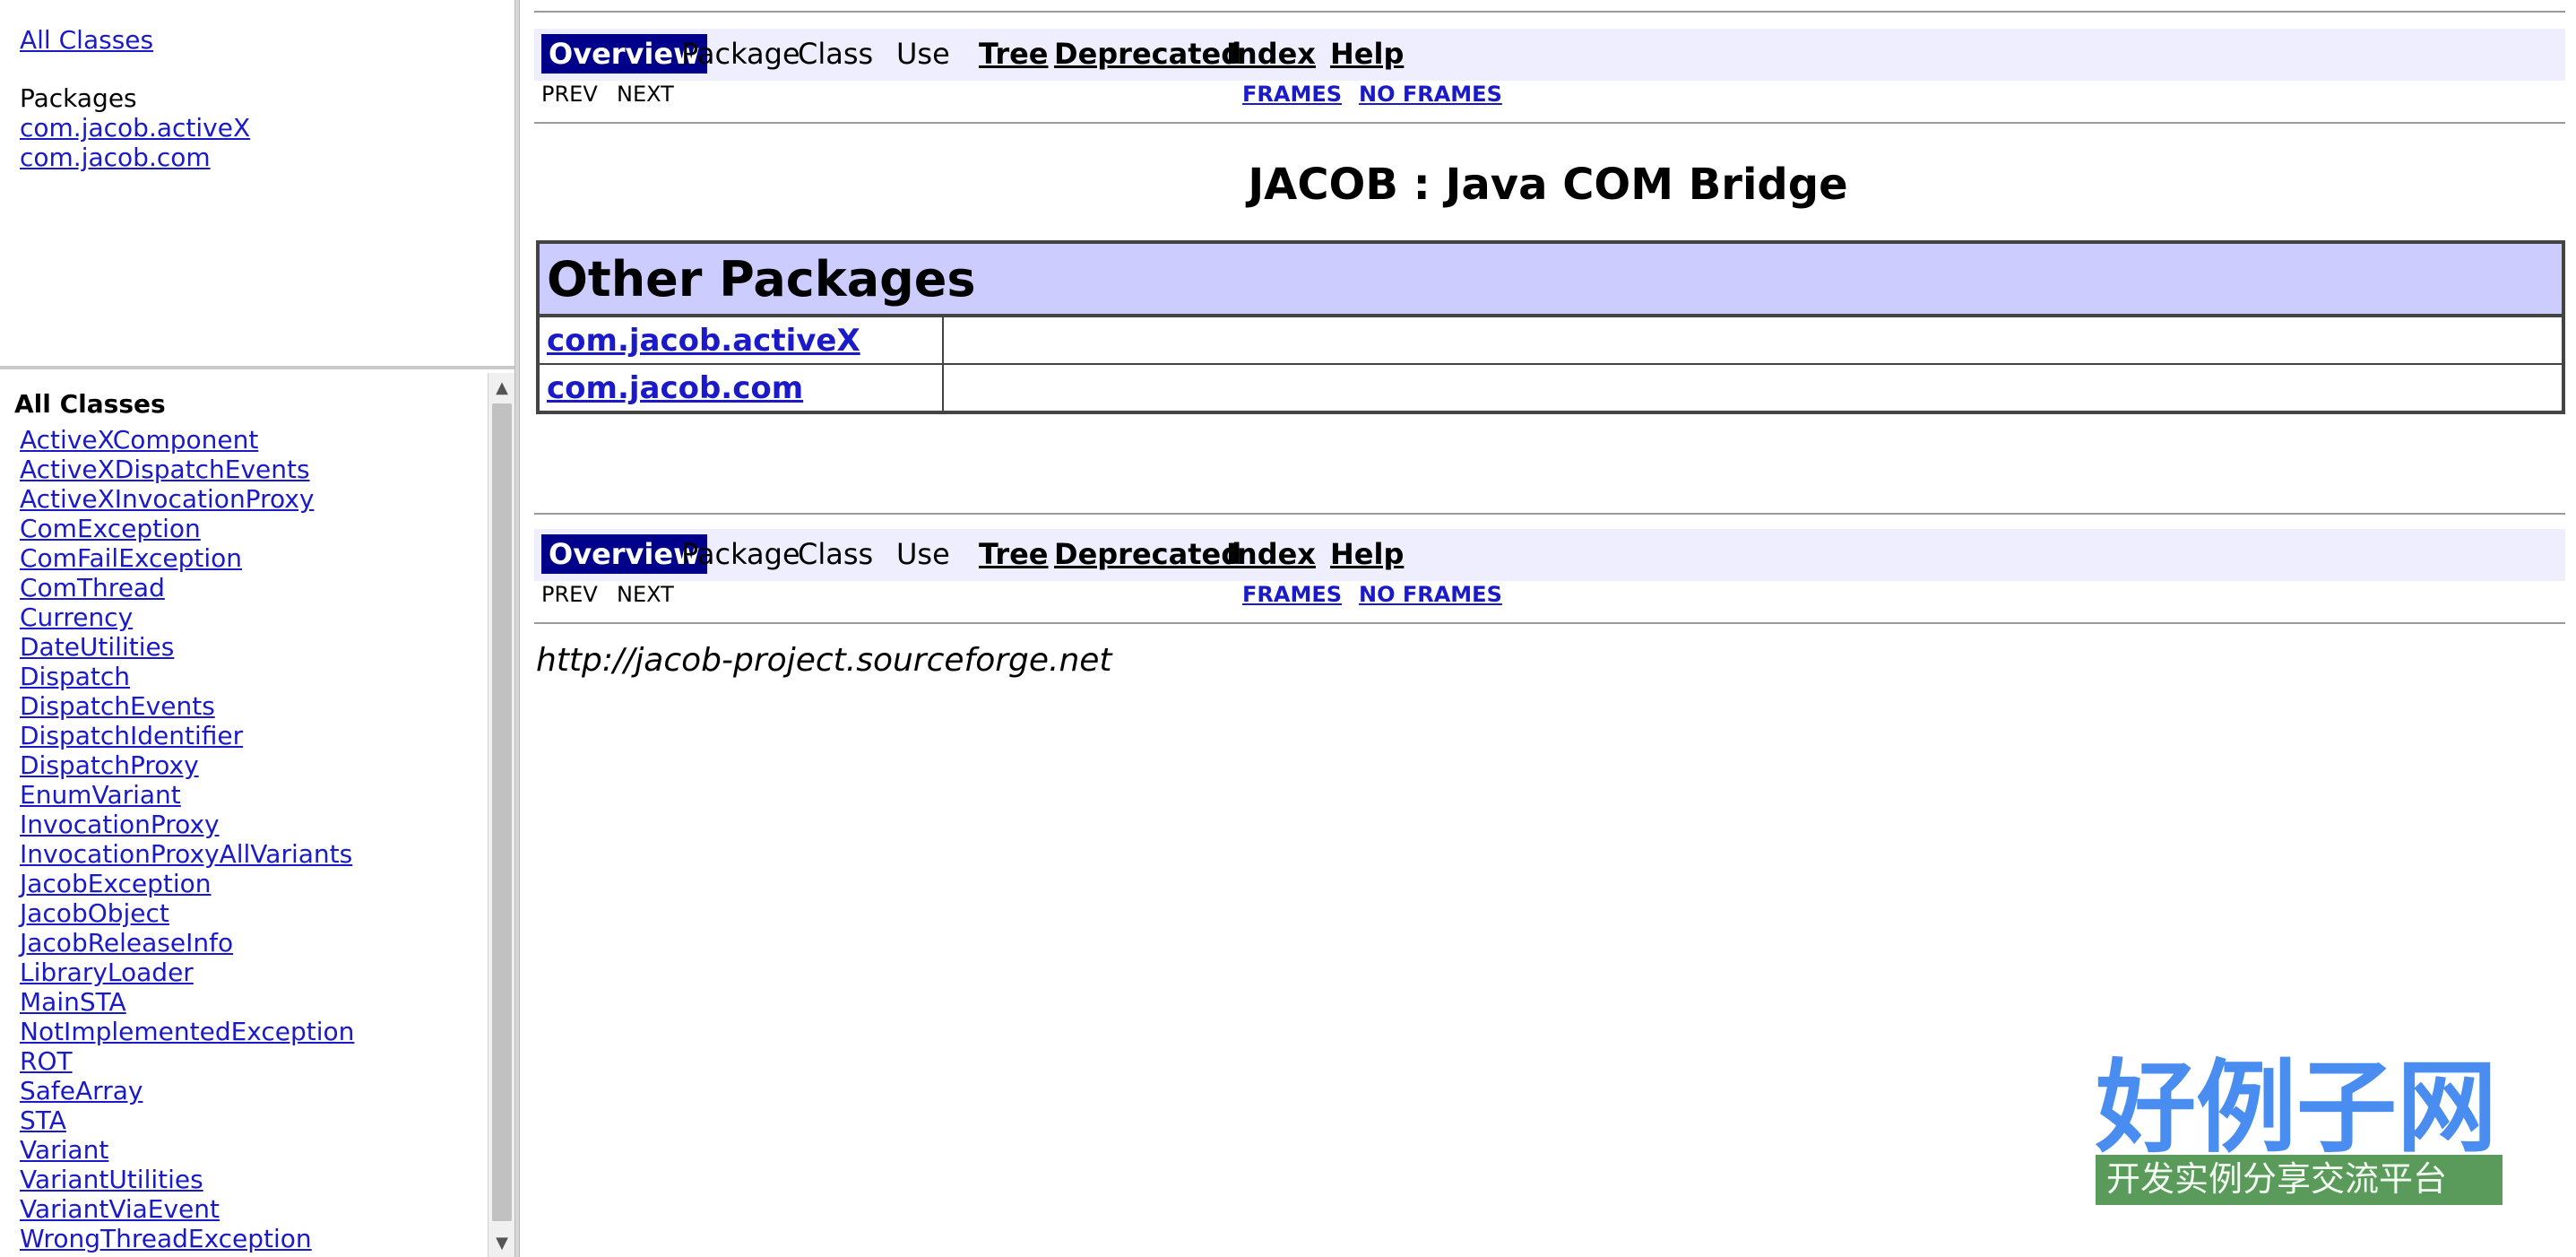  I want to click on nav-class: Class, so click(836, 54).